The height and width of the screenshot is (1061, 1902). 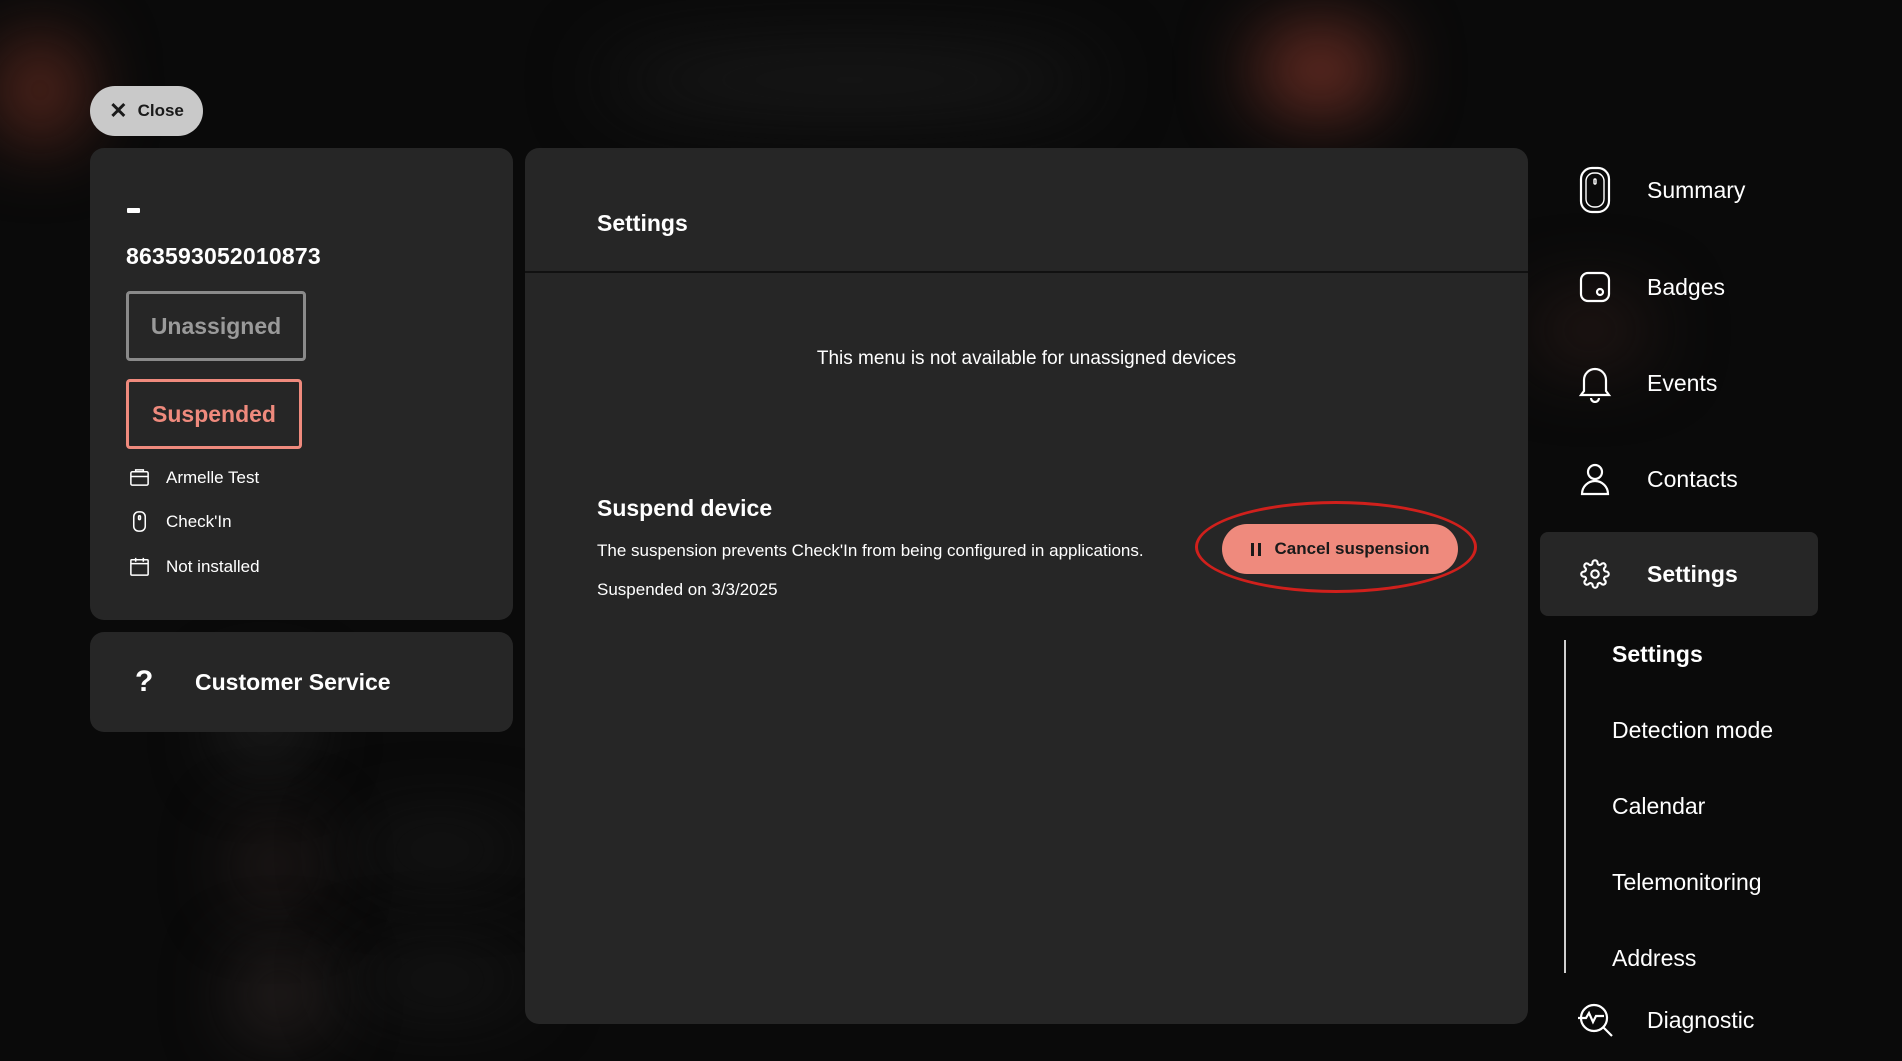 What do you see at coordinates (1682, 382) in the screenshot?
I see `nav-label-events: Events` at bounding box center [1682, 382].